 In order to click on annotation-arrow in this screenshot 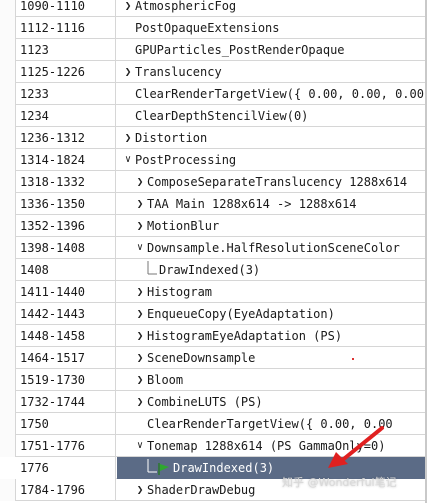, I will do `click(356, 447)`.